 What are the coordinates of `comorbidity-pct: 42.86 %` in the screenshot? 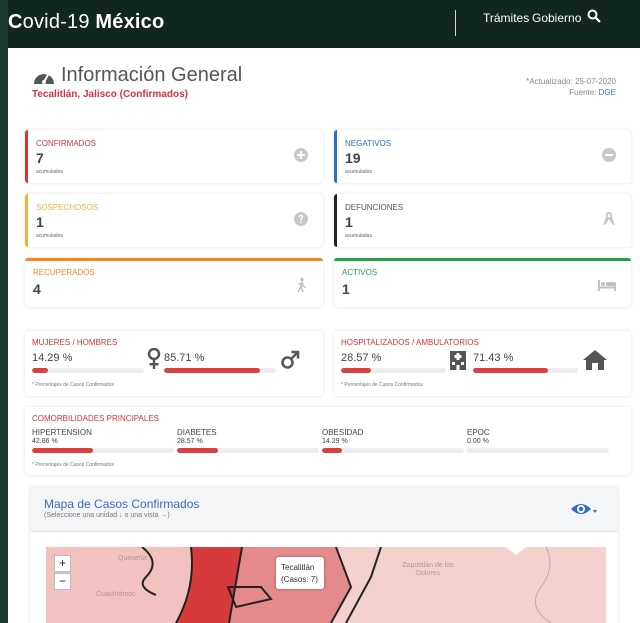 It's located at (45, 441).